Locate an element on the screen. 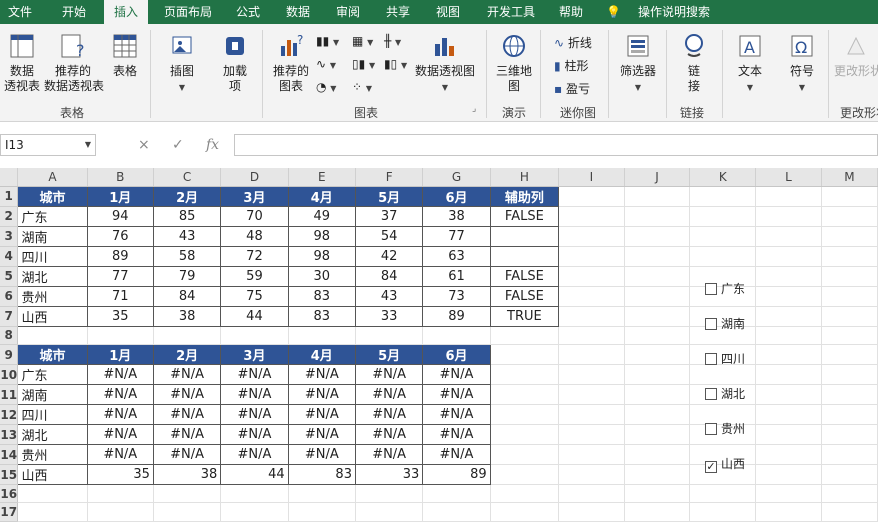  table1-header-cell: 1月 is located at coordinates (120, 196).